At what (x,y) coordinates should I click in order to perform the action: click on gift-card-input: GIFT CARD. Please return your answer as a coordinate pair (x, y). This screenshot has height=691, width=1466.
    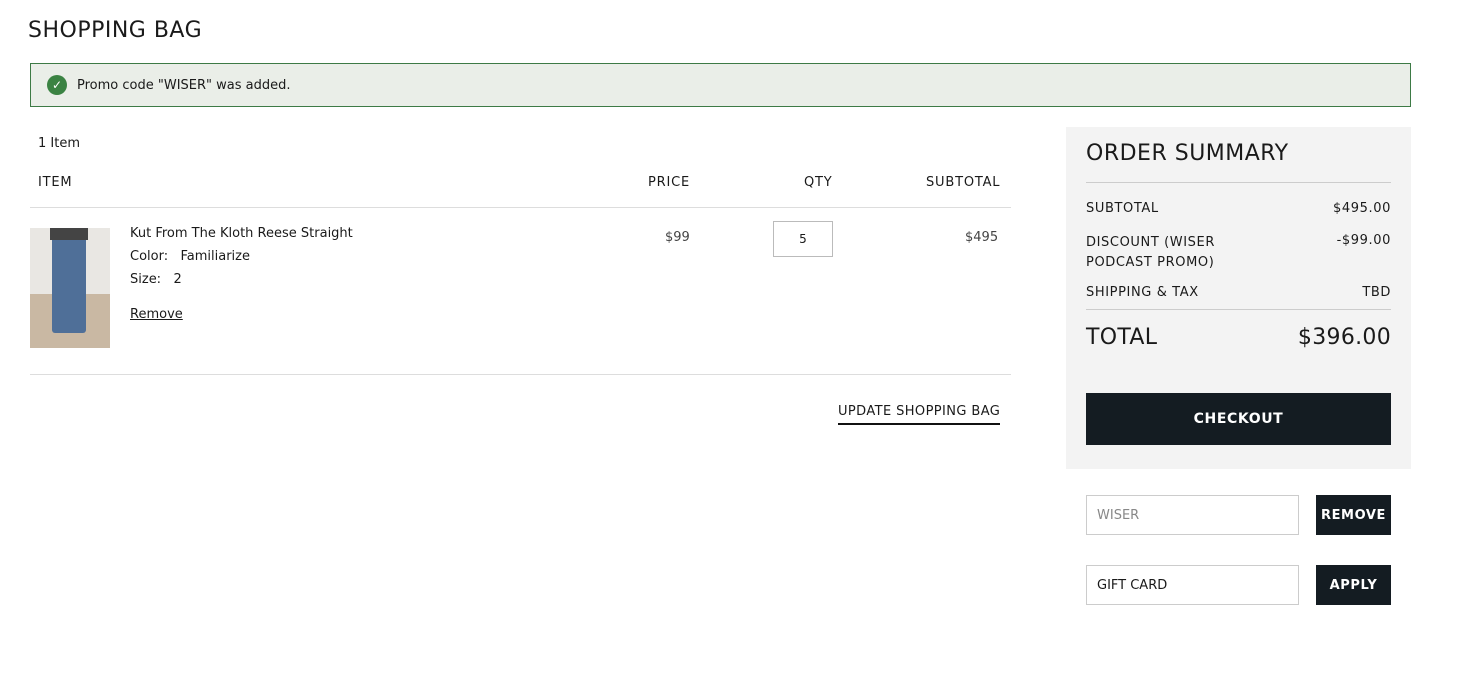
    Looking at the image, I should click on (1192, 585).